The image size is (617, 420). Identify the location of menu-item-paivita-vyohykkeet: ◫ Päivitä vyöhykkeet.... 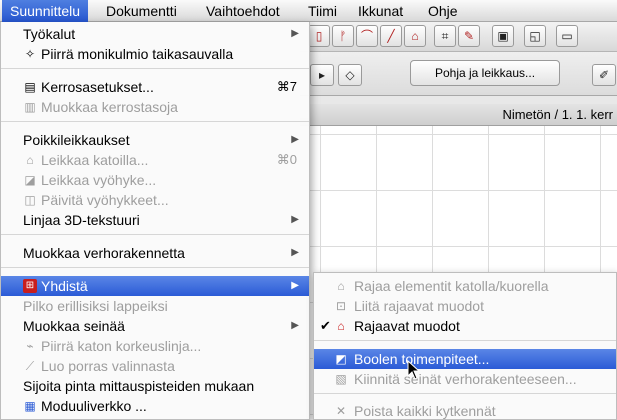
(155, 200).